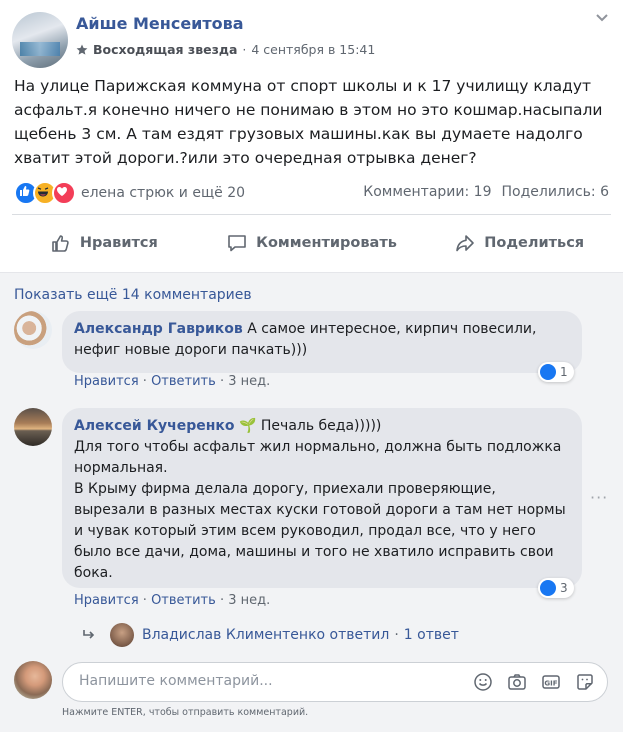 The width and height of the screenshot is (623, 732). Describe the element at coordinates (118, 243) in the screenshot. I see `like-label: Нравится` at that location.